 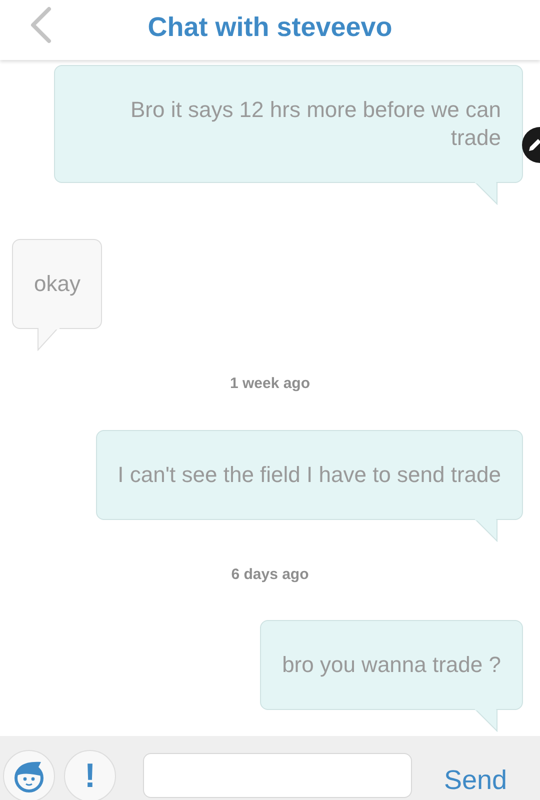 What do you see at coordinates (277, 775) in the screenshot?
I see `message-input` at bounding box center [277, 775].